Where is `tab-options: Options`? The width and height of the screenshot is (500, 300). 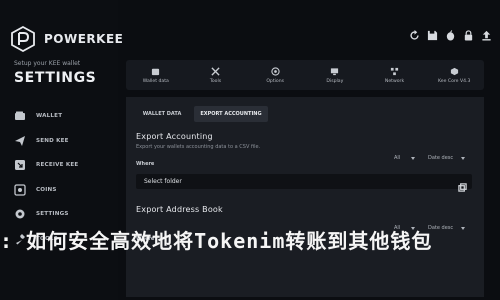 tab-options: Options is located at coordinates (275, 75).